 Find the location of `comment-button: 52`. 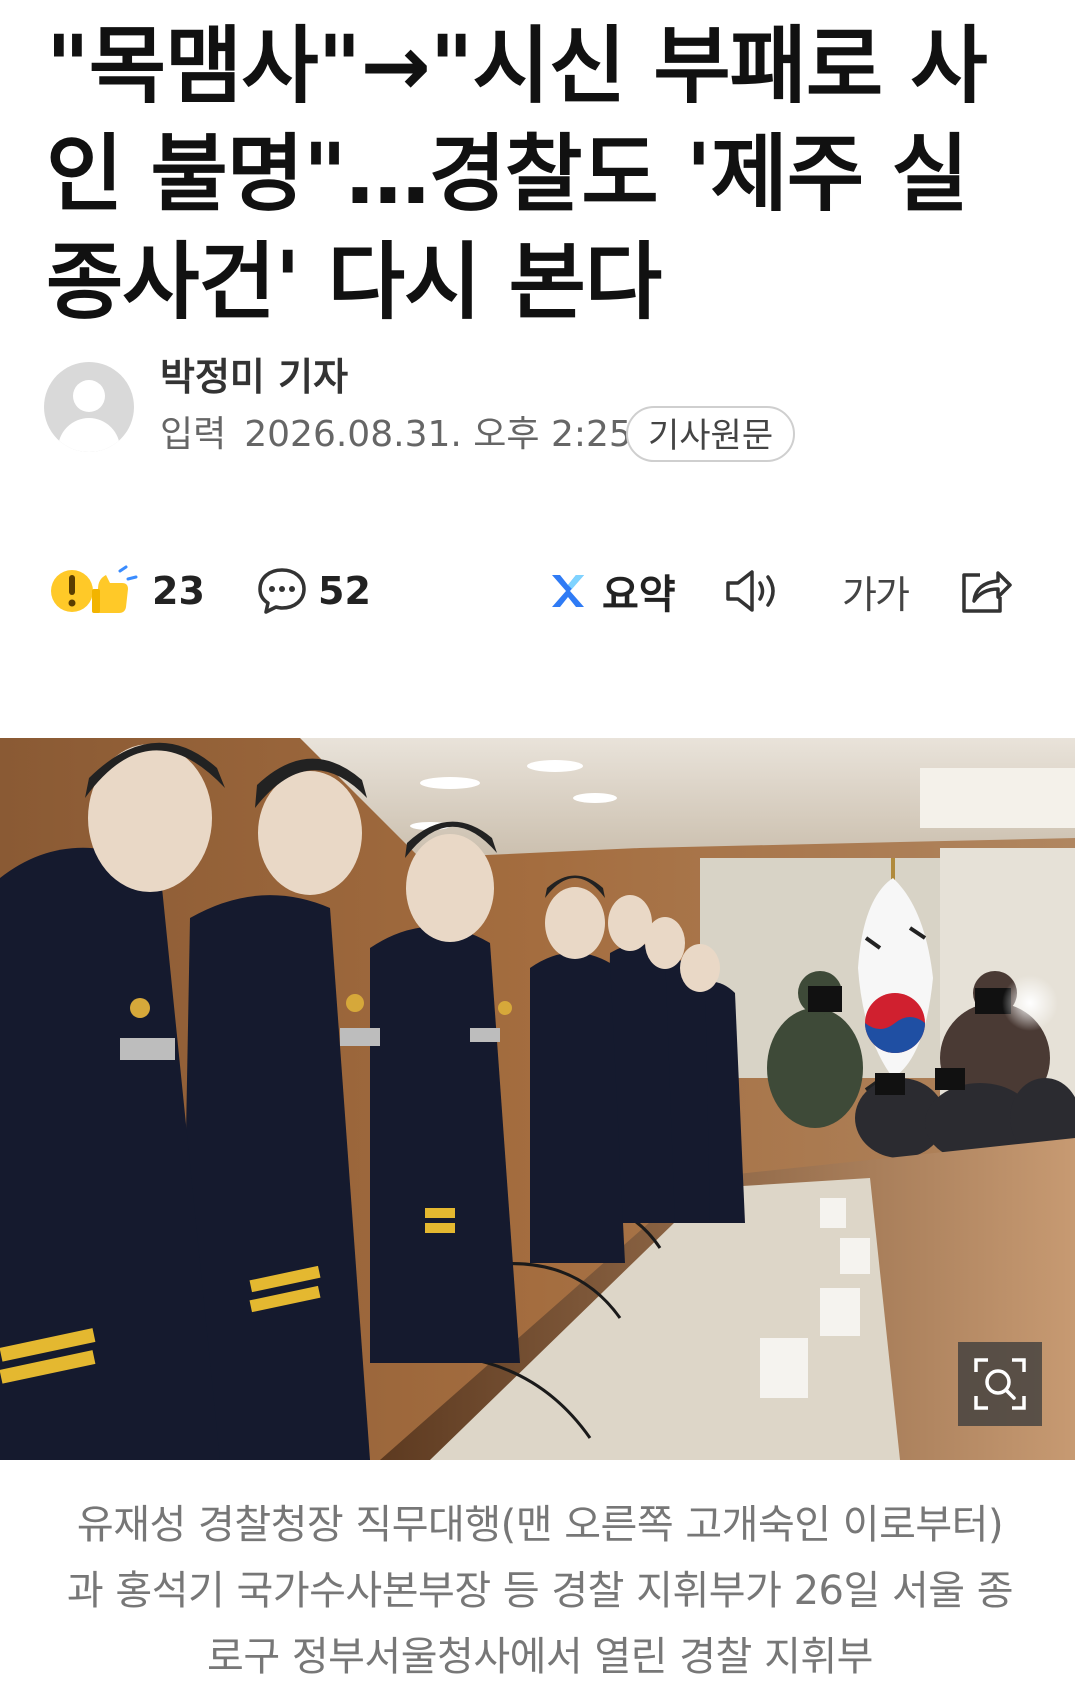

comment-button: 52 is located at coordinates (313, 591).